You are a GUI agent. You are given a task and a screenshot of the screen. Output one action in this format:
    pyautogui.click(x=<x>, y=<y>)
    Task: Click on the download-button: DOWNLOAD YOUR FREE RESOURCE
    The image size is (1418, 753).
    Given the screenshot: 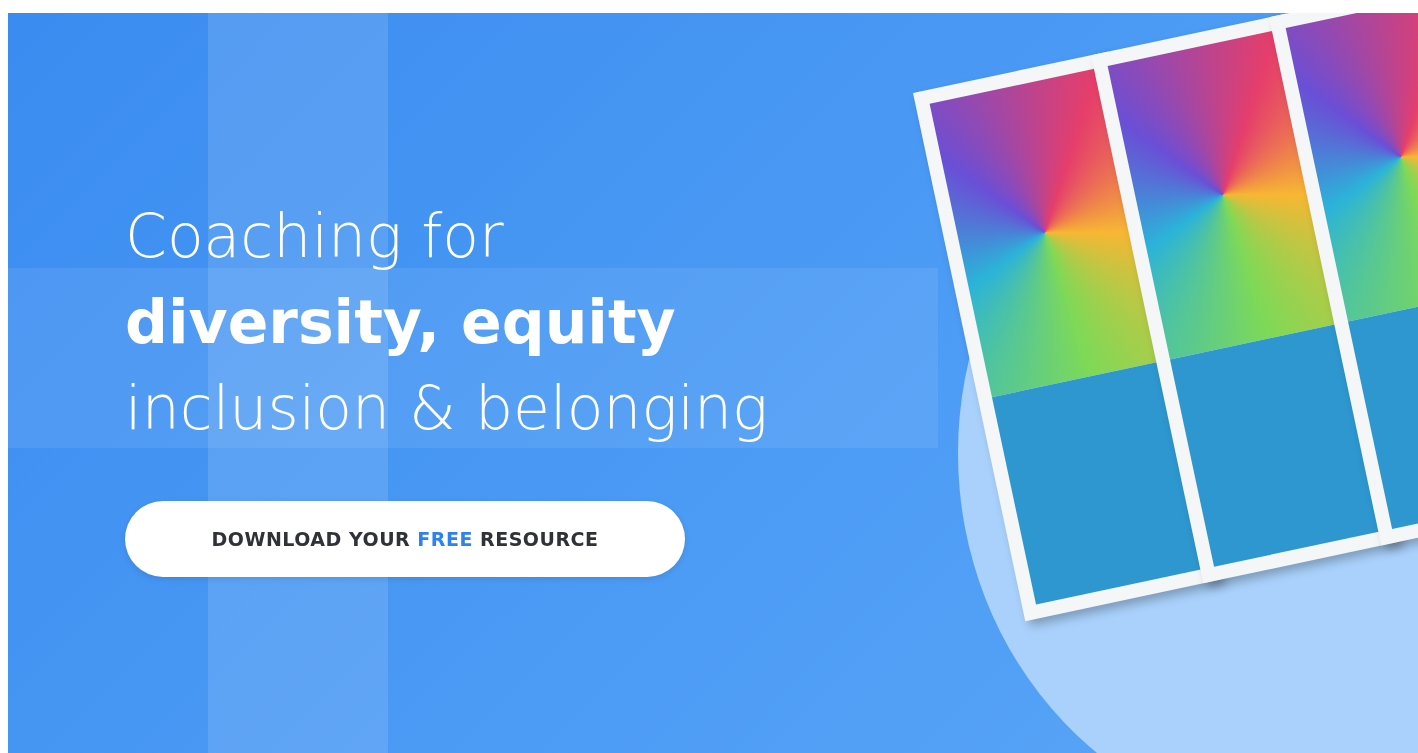 What is the action you would take?
    pyautogui.click(x=405, y=539)
    